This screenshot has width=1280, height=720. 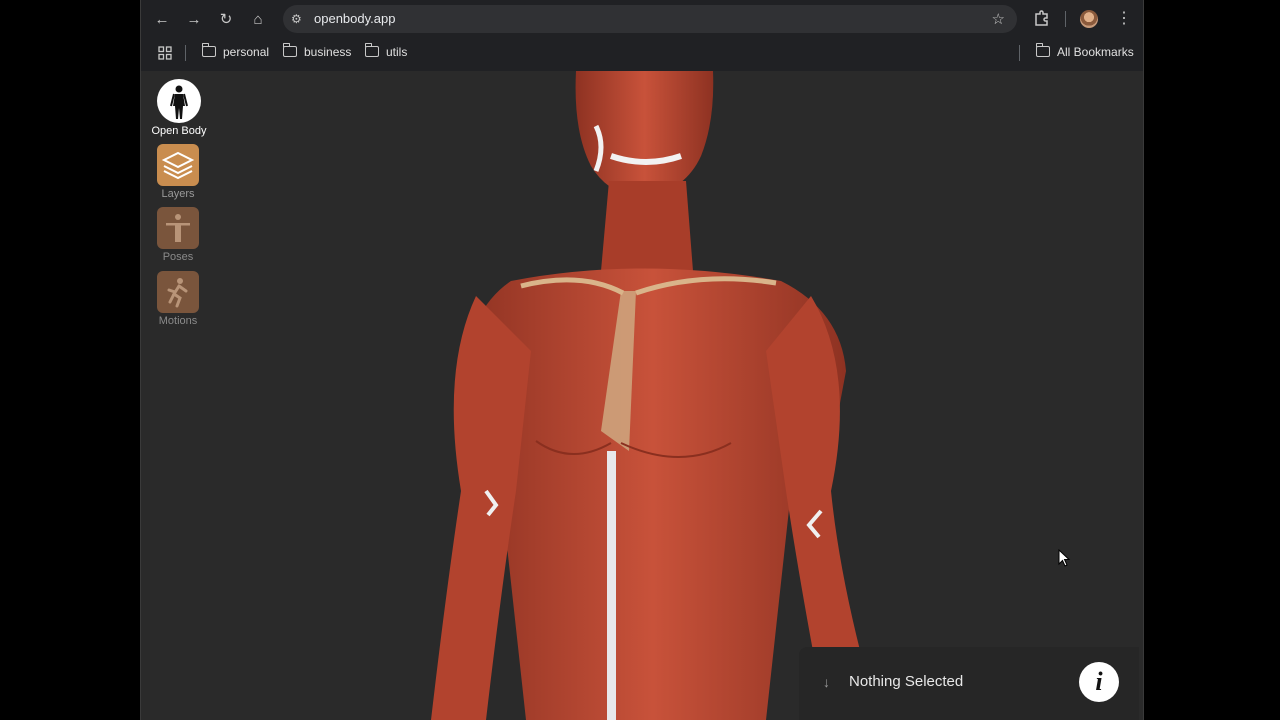 What do you see at coordinates (642, 55) in the screenshot?
I see `bookmarks-bar: personal business utils All Bookmarks` at bounding box center [642, 55].